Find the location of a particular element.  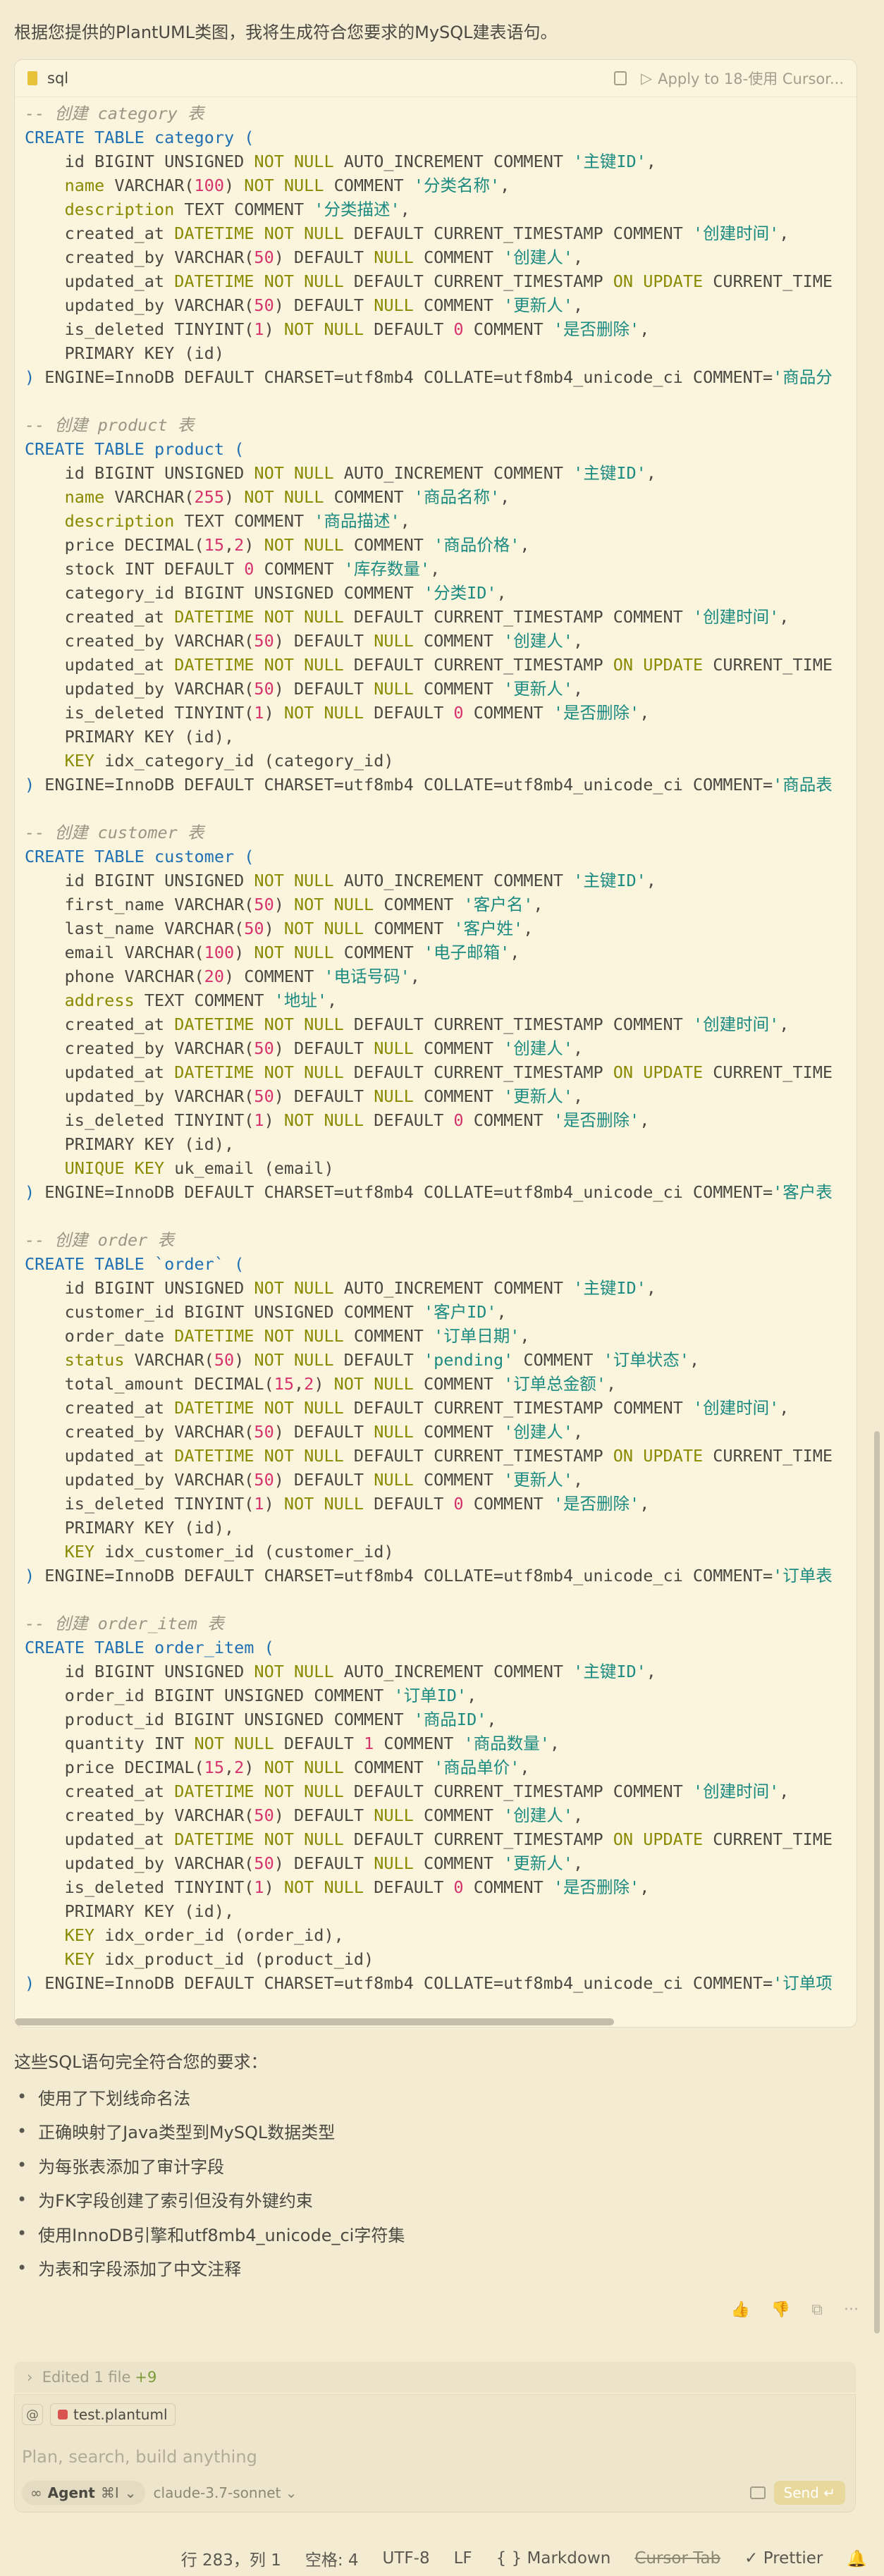

code-line: -- 创建 order_item 表 is located at coordinates (436, 1624).